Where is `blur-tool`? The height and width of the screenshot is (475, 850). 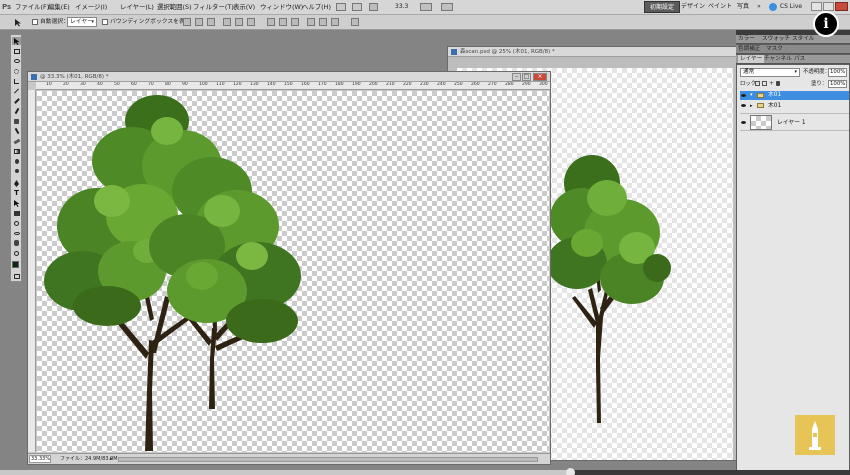 blur-tool is located at coordinates (16, 161).